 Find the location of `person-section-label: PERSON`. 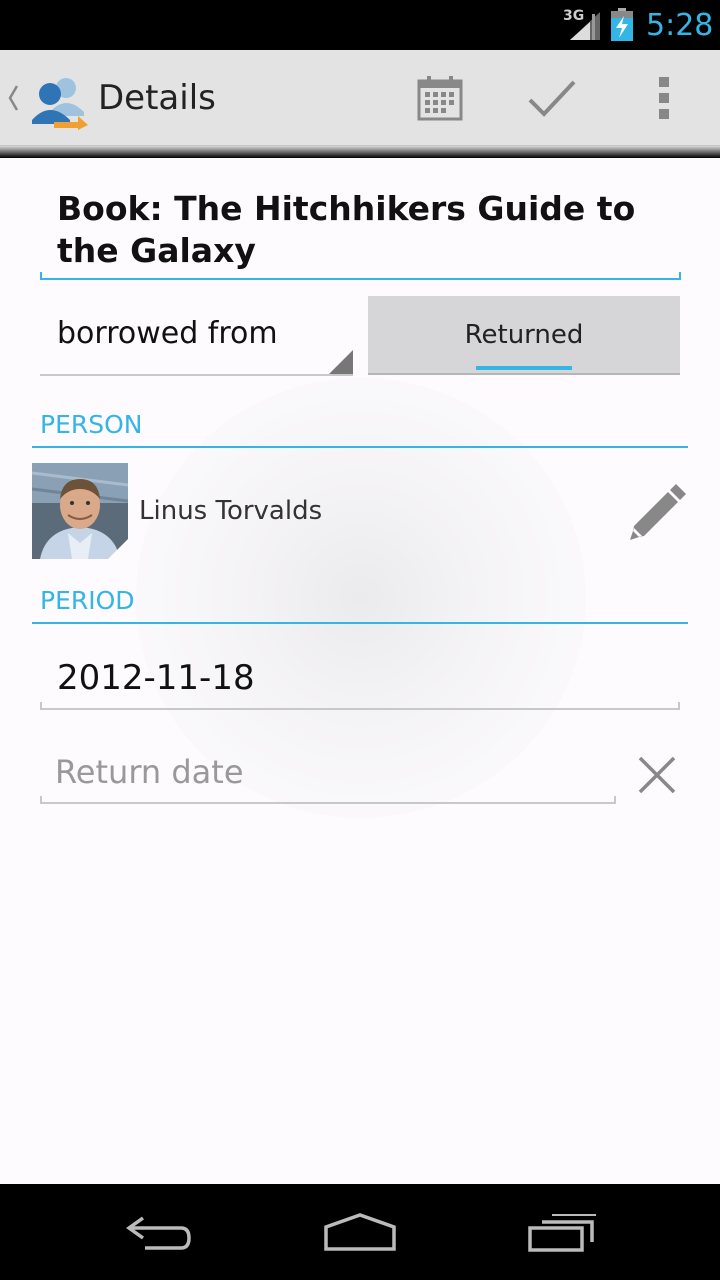

person-section-label: PERSON is located at coordinates (91, 424).